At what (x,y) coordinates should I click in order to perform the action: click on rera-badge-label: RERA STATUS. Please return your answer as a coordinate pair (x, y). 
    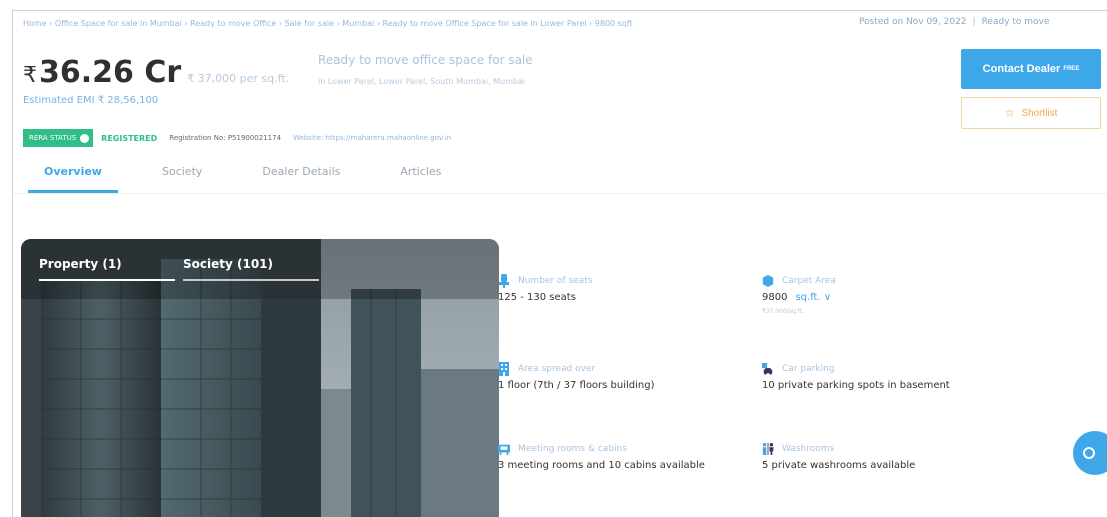
    Looking at the image, I should click on (53, 138).